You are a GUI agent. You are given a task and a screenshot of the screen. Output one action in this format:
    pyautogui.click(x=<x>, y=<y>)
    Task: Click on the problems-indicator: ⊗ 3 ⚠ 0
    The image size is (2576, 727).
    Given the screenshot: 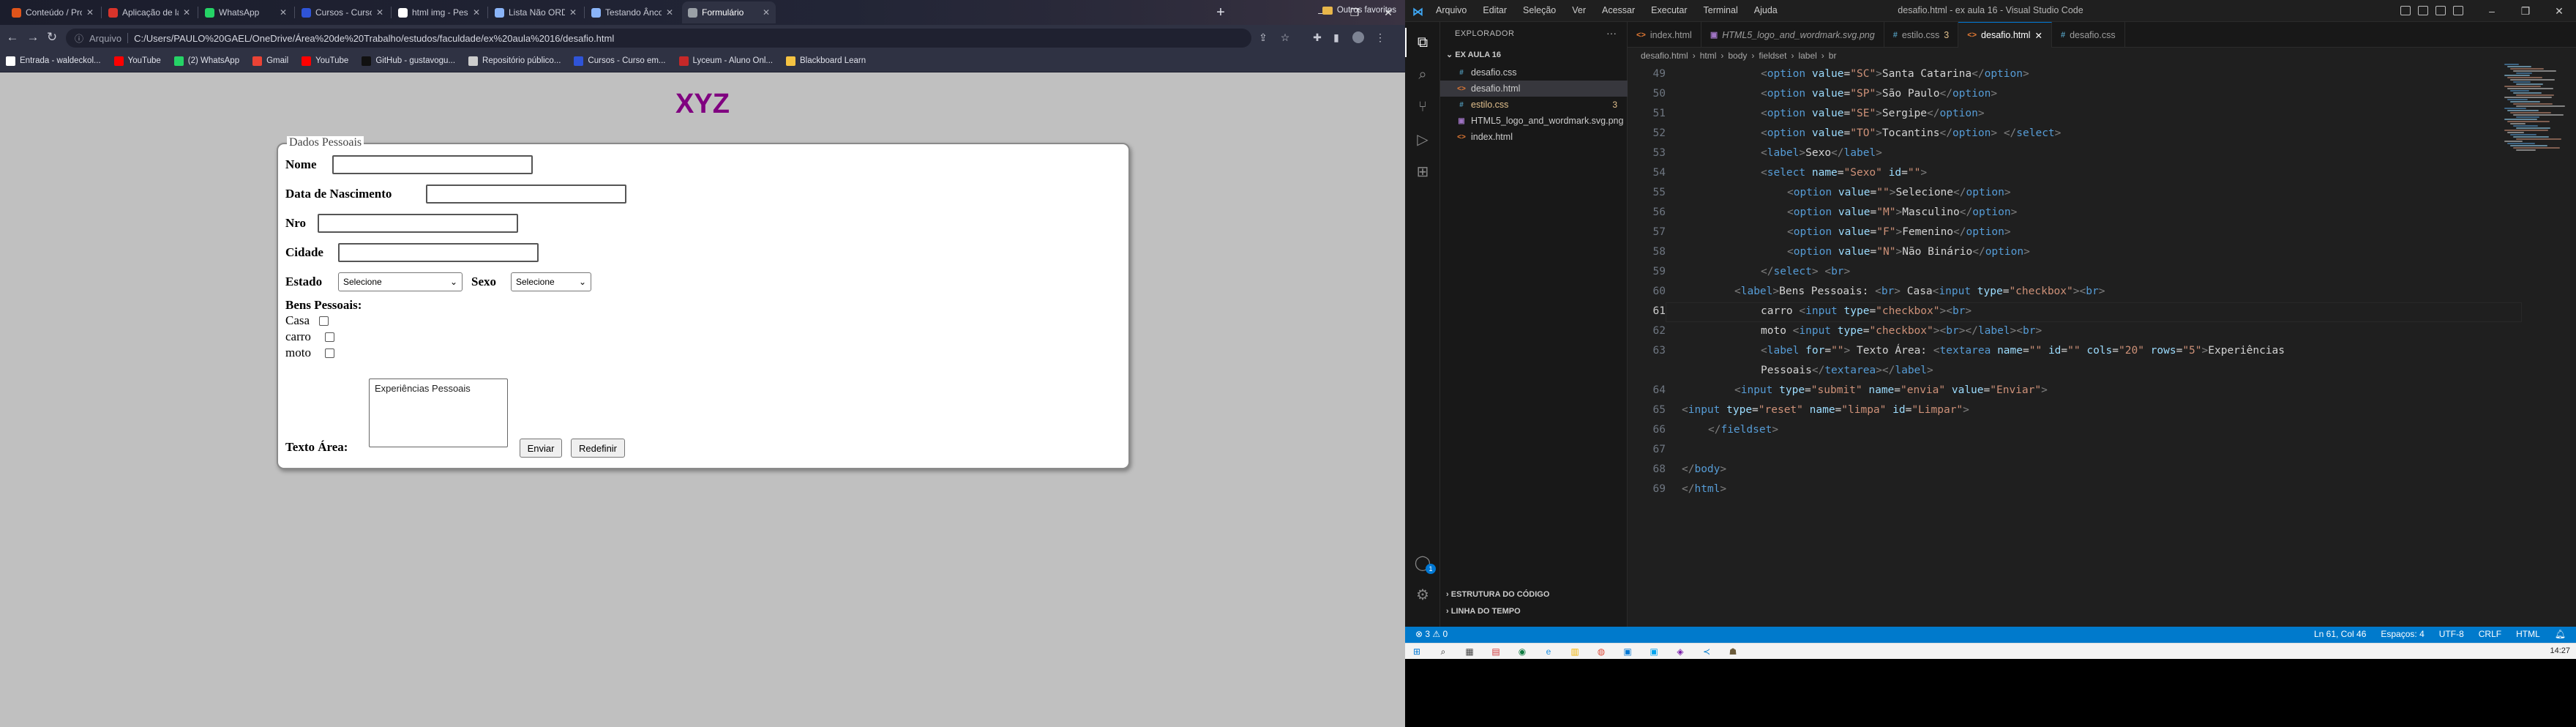 What is the action you would take?
    pyautogui.click(x=1431, y=634)
    